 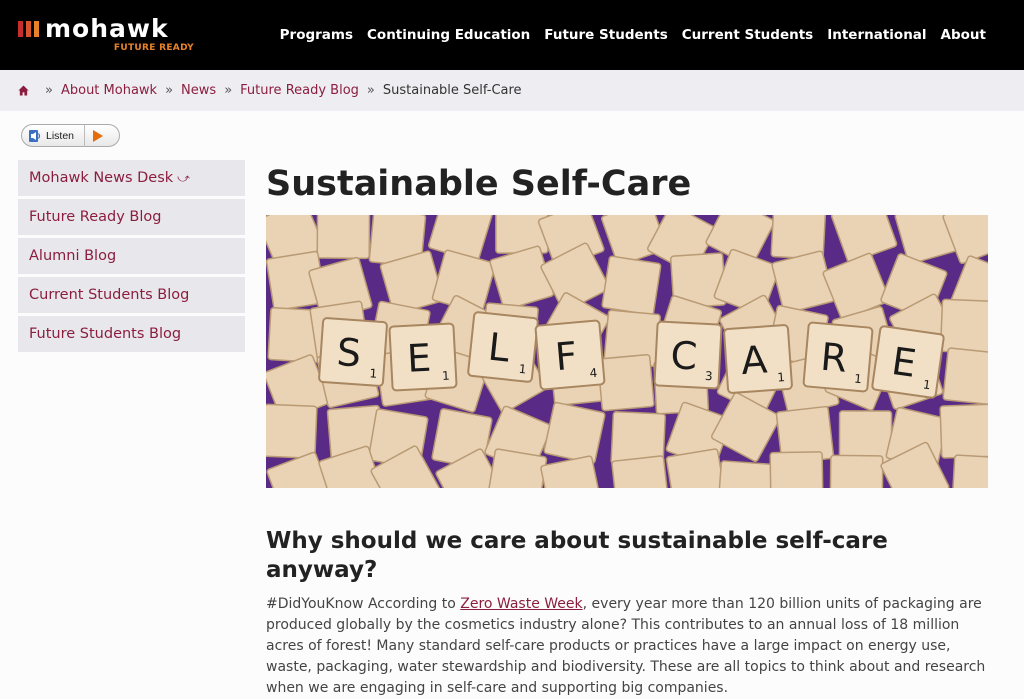 I want to click on sidebar-item-mohawk-news-desk: Mohawk News Desk ⤻, so click(x=131, y=178).